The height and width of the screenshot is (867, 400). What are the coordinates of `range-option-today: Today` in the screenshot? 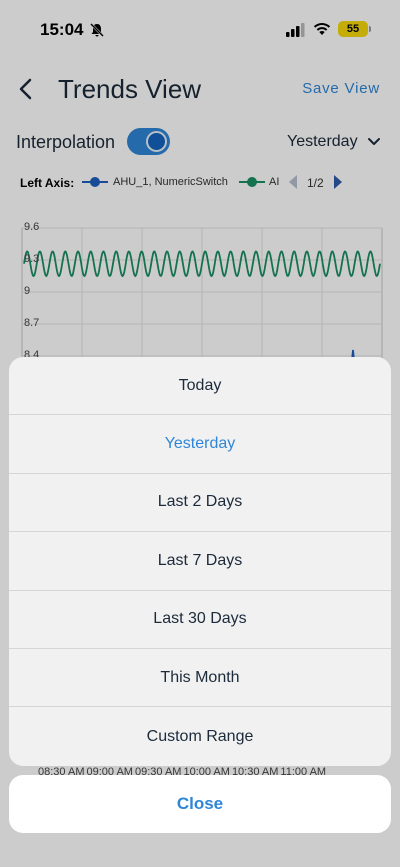 It's located at (200, 386).